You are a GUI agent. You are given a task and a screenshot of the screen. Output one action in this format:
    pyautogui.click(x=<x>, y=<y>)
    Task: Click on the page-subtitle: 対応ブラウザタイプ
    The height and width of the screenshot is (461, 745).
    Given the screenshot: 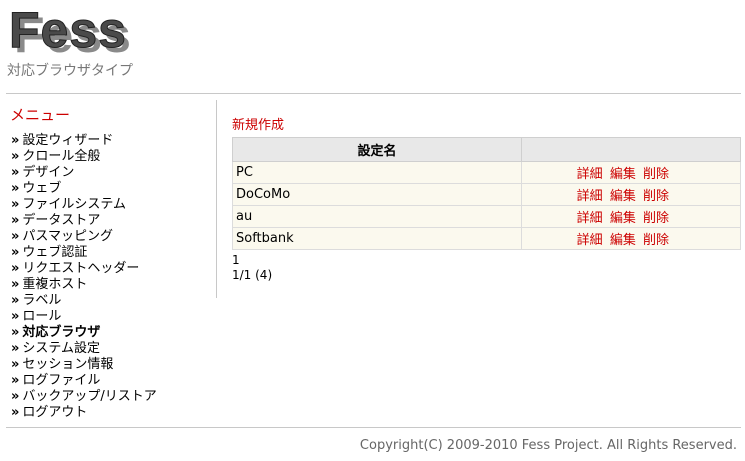 What is the action you would take?
    pyautogui.click(x=70, y=71)
    